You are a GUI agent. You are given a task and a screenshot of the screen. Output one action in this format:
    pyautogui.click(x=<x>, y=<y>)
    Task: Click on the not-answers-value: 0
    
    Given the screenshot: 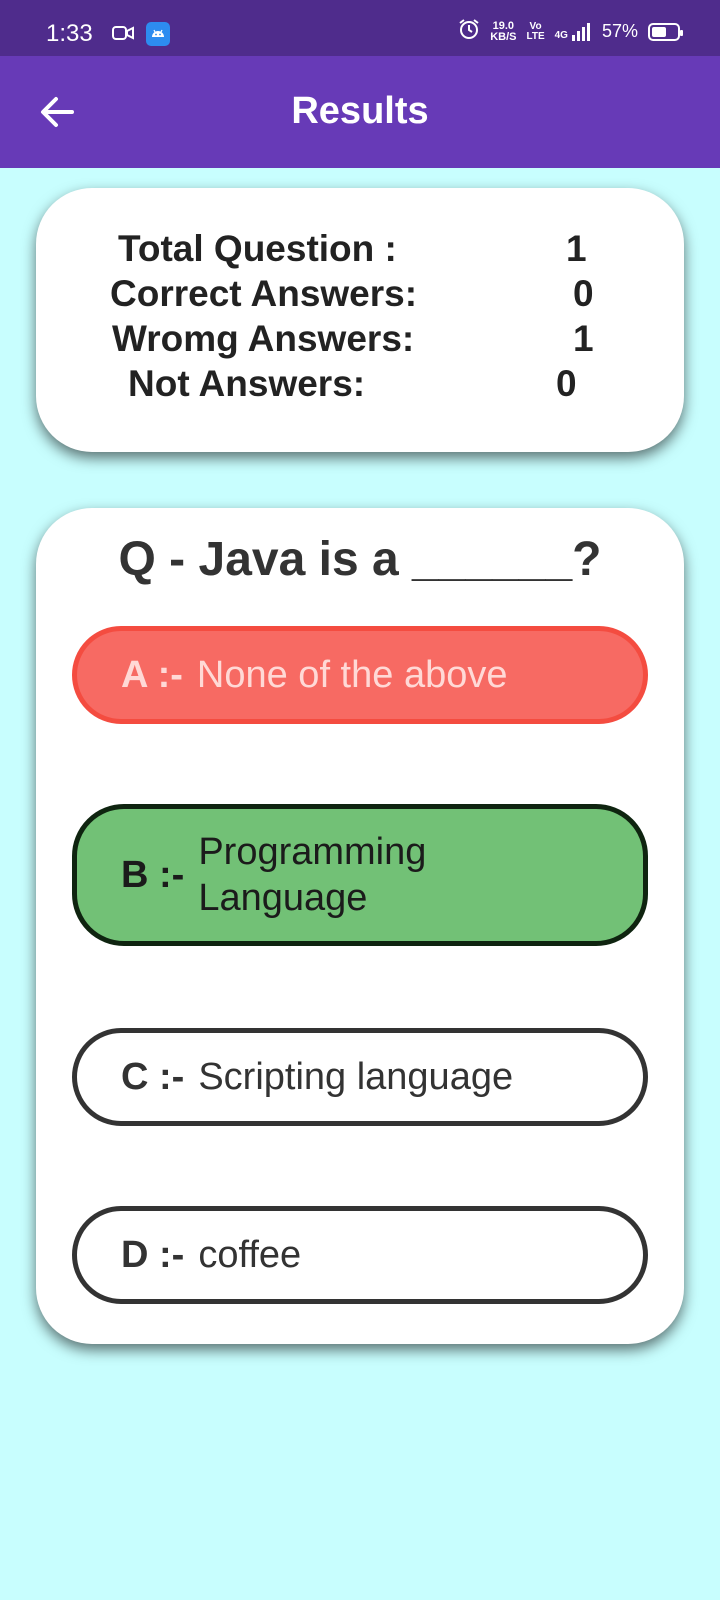 What is the action you would take?
    pyautogui.click(x=566, y=383)
    